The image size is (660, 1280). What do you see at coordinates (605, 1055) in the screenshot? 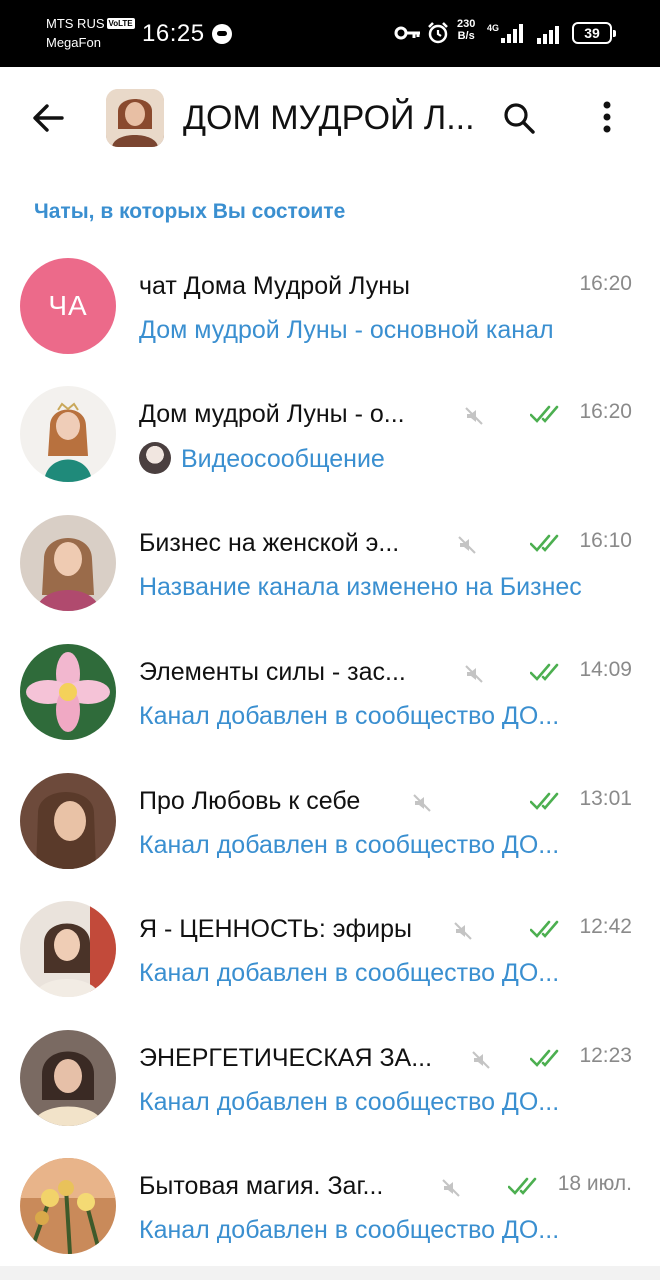
I see `chat-time: 12:23` at bounding box center [605, 1055].